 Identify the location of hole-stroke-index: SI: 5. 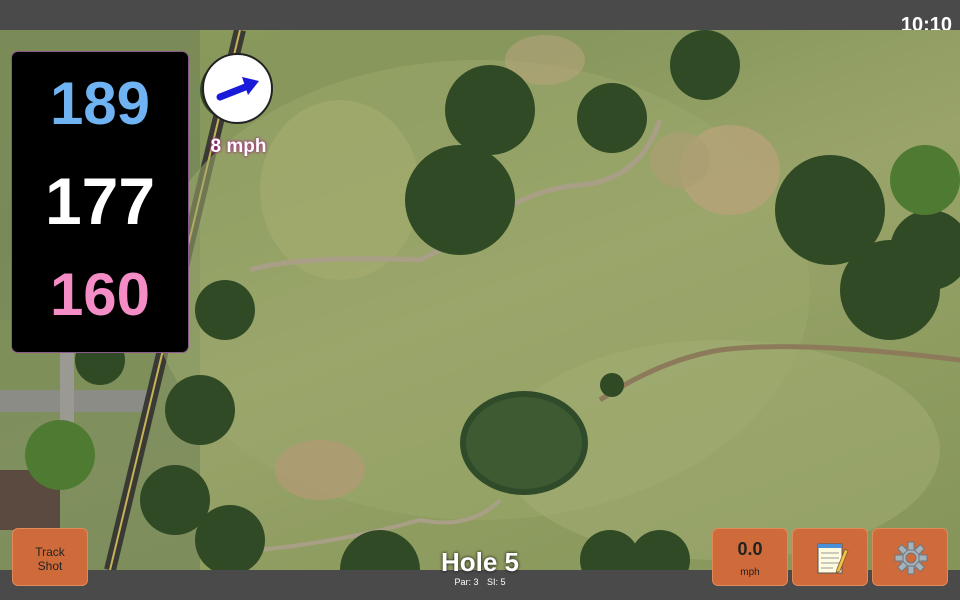
(496, 582).